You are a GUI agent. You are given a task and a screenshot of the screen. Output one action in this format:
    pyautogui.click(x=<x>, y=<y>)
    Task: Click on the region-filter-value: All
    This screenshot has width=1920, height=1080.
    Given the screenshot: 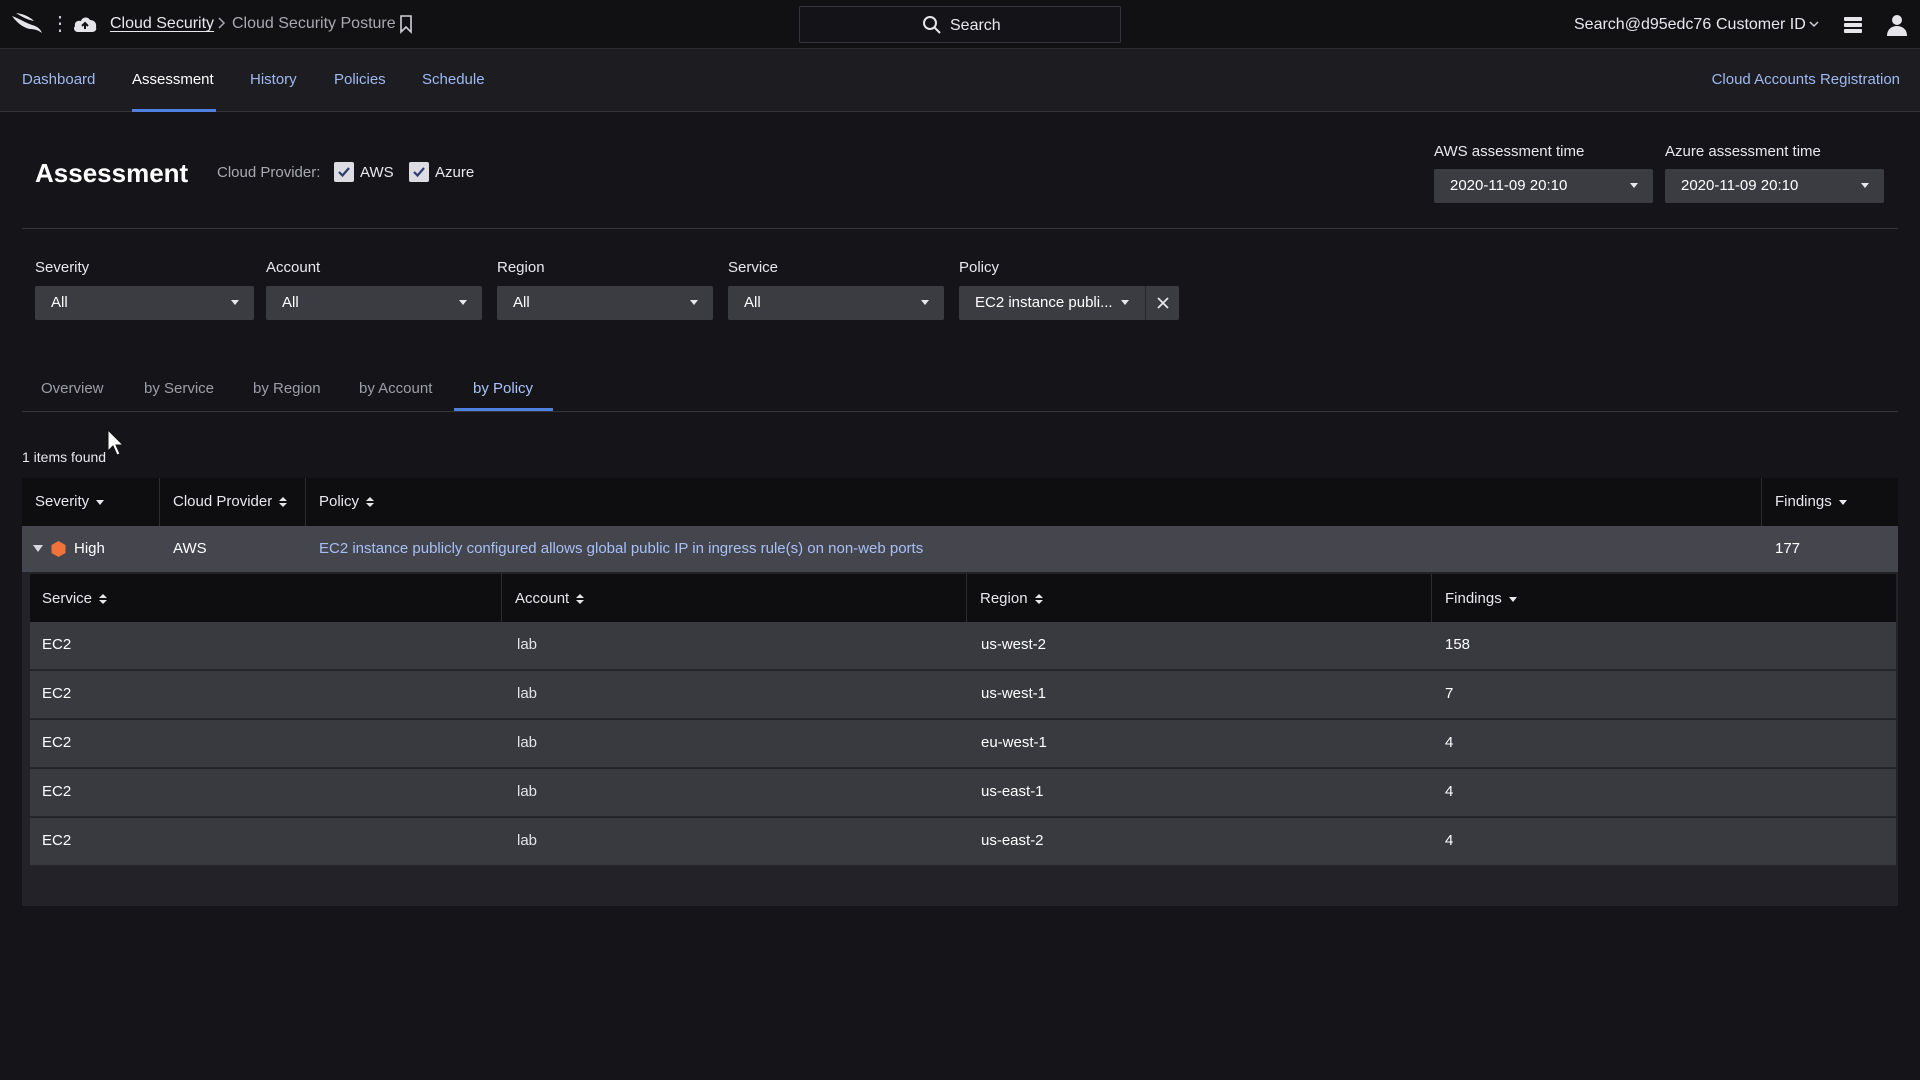 What is the action you would take?
    pyautogui.click(x=521, y=302)
    